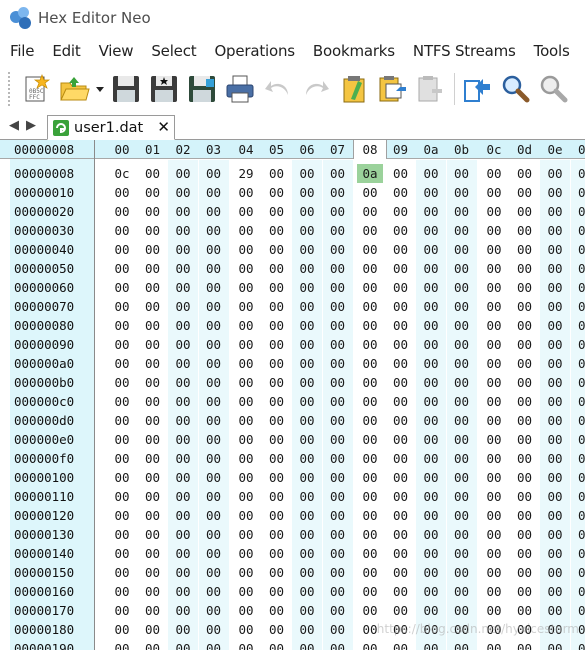  Describe the element at coordinates (462, 149) in the screenshot. I see `column-header: 0b` at that location.